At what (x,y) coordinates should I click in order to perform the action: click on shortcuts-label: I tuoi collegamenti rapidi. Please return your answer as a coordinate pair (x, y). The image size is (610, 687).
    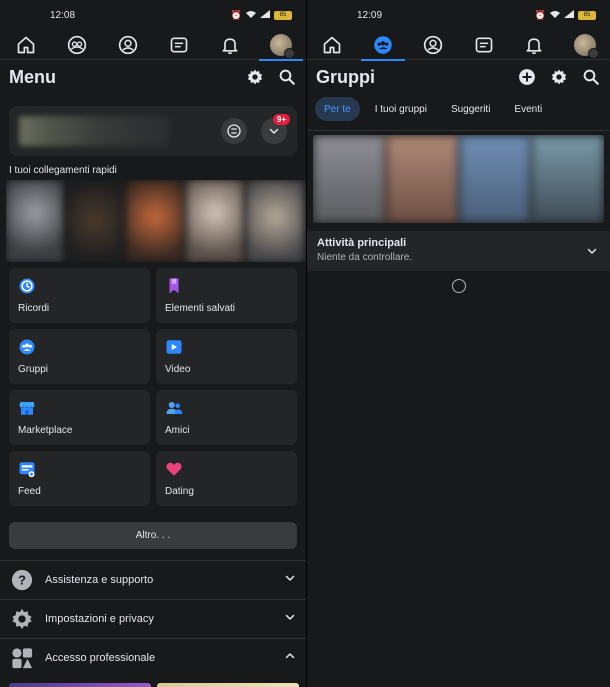
    Looking at the image, I should click on (63, 170).